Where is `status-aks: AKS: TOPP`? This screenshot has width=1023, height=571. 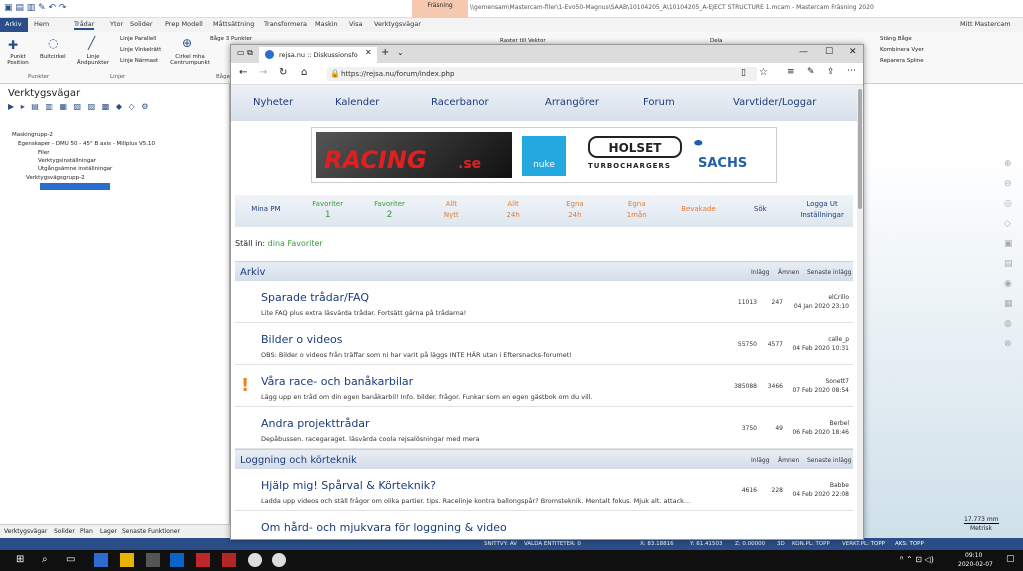 status-aks: AKS: TOPP is located at coordinates (909, 544).